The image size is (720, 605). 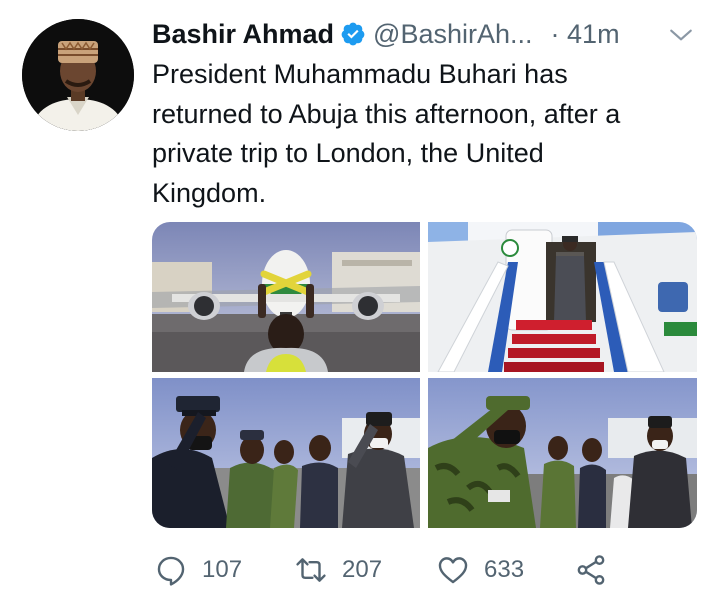 What do you see at coordinates (171, 571) in the screenshot?
I see `reply-icon` at bounding box center [171, 571].